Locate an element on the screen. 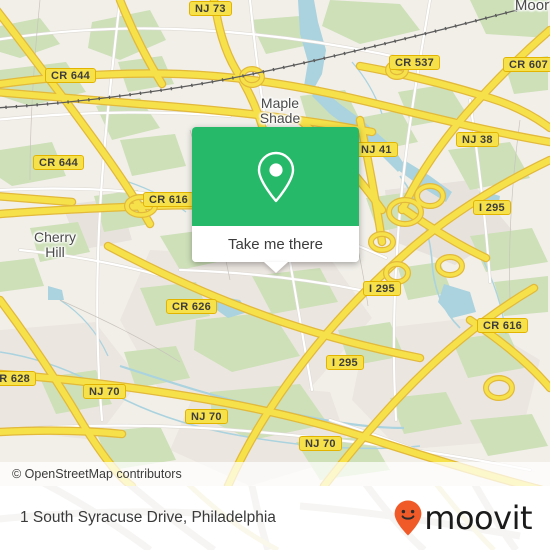  moovit-logo: moovit is located at coordinates (462, 518).